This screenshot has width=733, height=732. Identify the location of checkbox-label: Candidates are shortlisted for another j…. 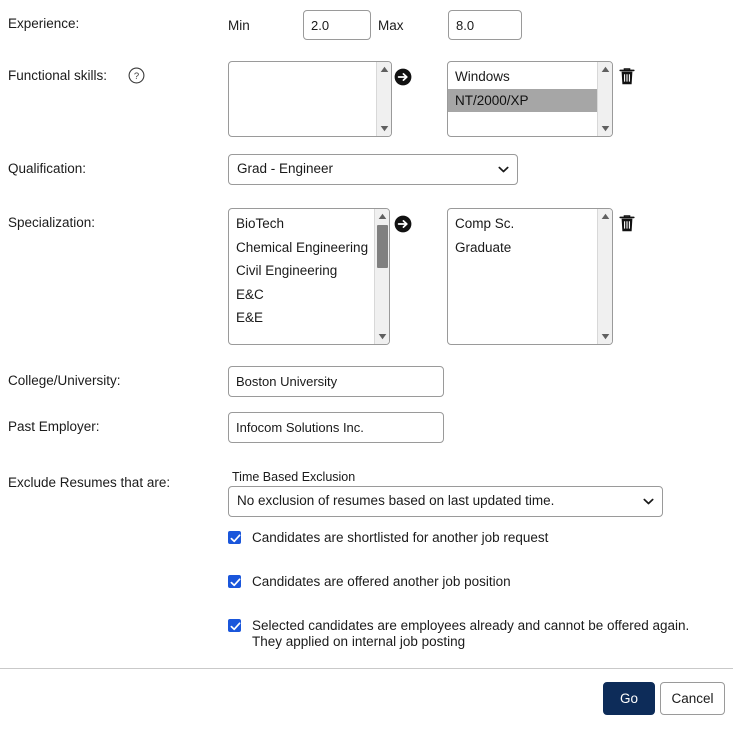
(400, 537).